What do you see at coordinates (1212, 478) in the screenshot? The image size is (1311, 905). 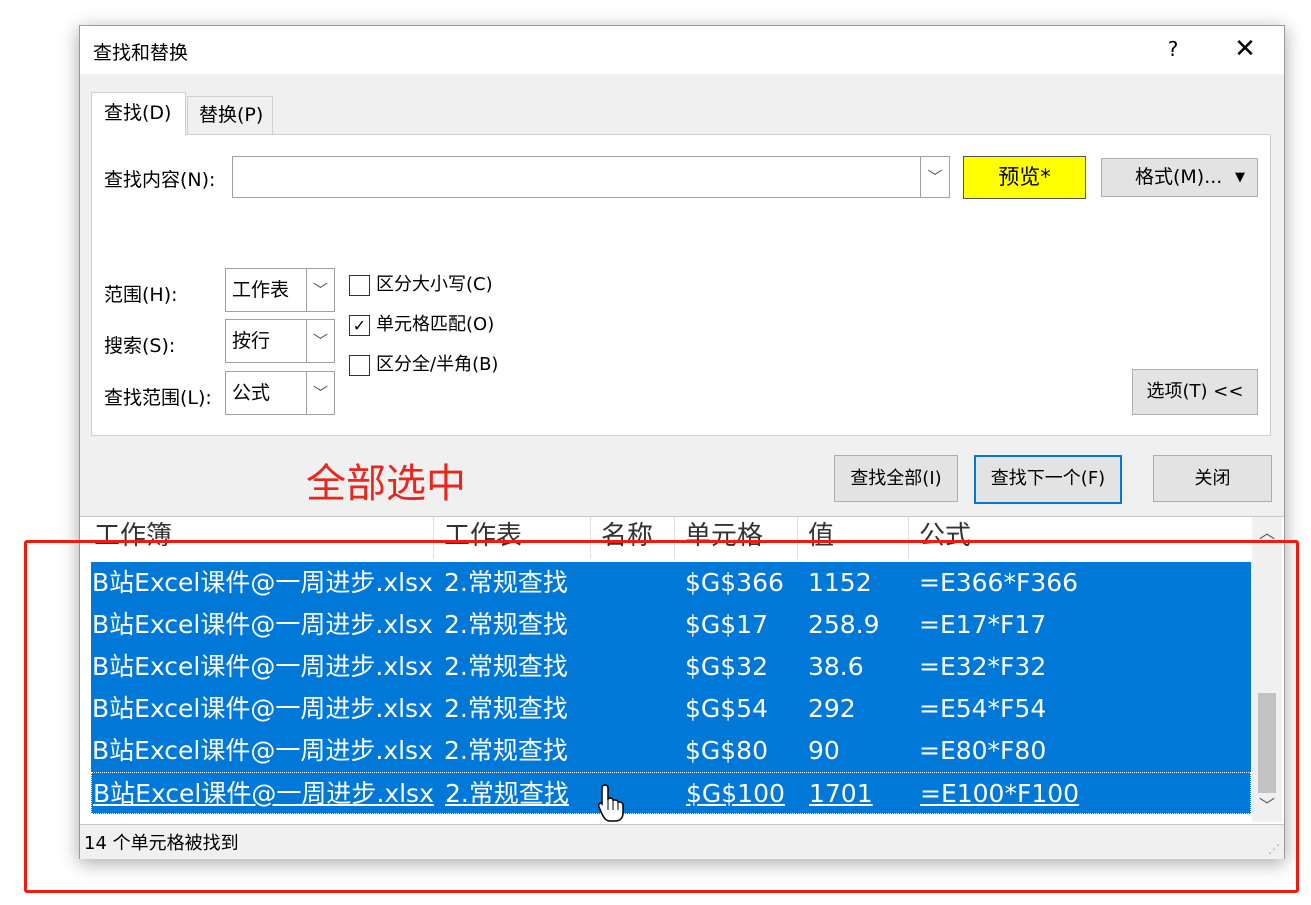 I see `close-button: 关闭` at bounding box center [1212, 478].